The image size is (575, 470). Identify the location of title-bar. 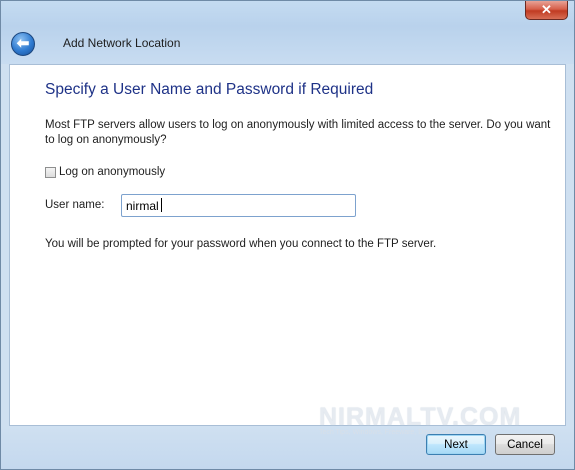
(287, 32).